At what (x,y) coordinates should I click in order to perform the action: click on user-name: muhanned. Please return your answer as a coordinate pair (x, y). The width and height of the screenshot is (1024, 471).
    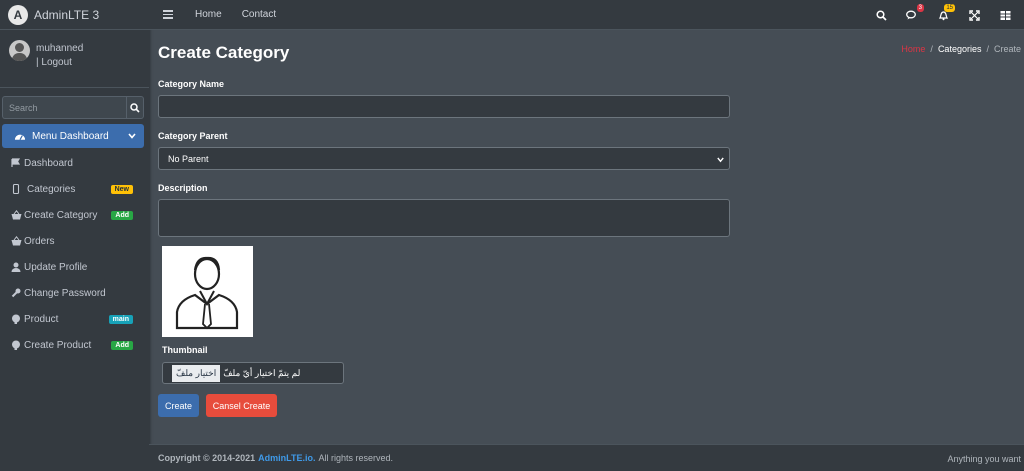
    Looking at the image, I should click on (59, 49).